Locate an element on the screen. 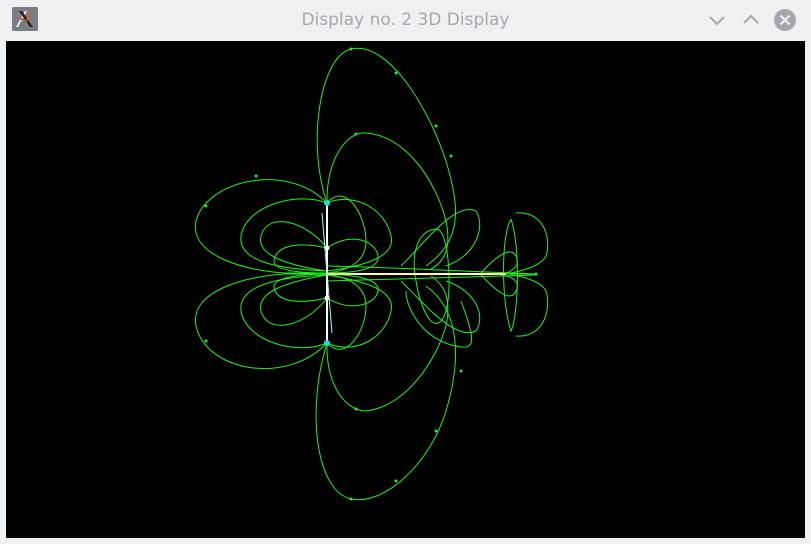  maximize-button is located at coordinates (751, 20).